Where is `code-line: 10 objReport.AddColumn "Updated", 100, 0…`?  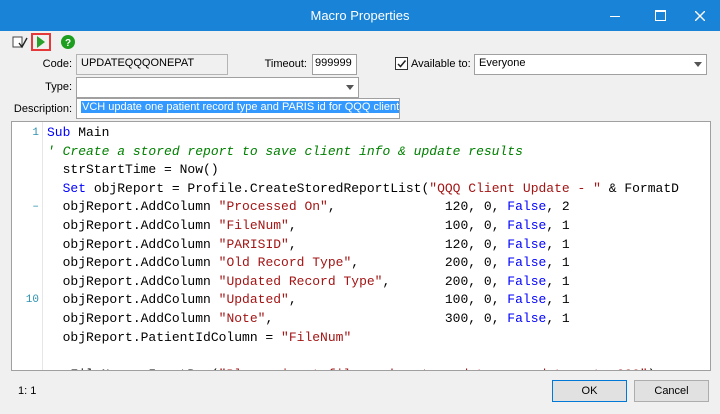 code-line: 10 objReport.AddColumn "Updated", 100, 0… is located at coordinates (361, 300).